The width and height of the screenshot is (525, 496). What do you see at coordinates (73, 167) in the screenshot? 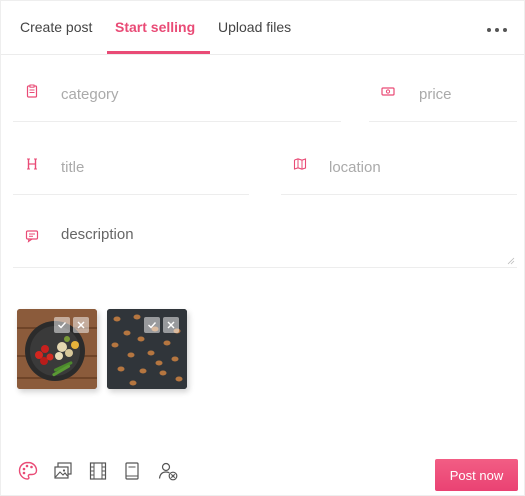
I see `title-placeholder: title` at bounding box center [73, 167].